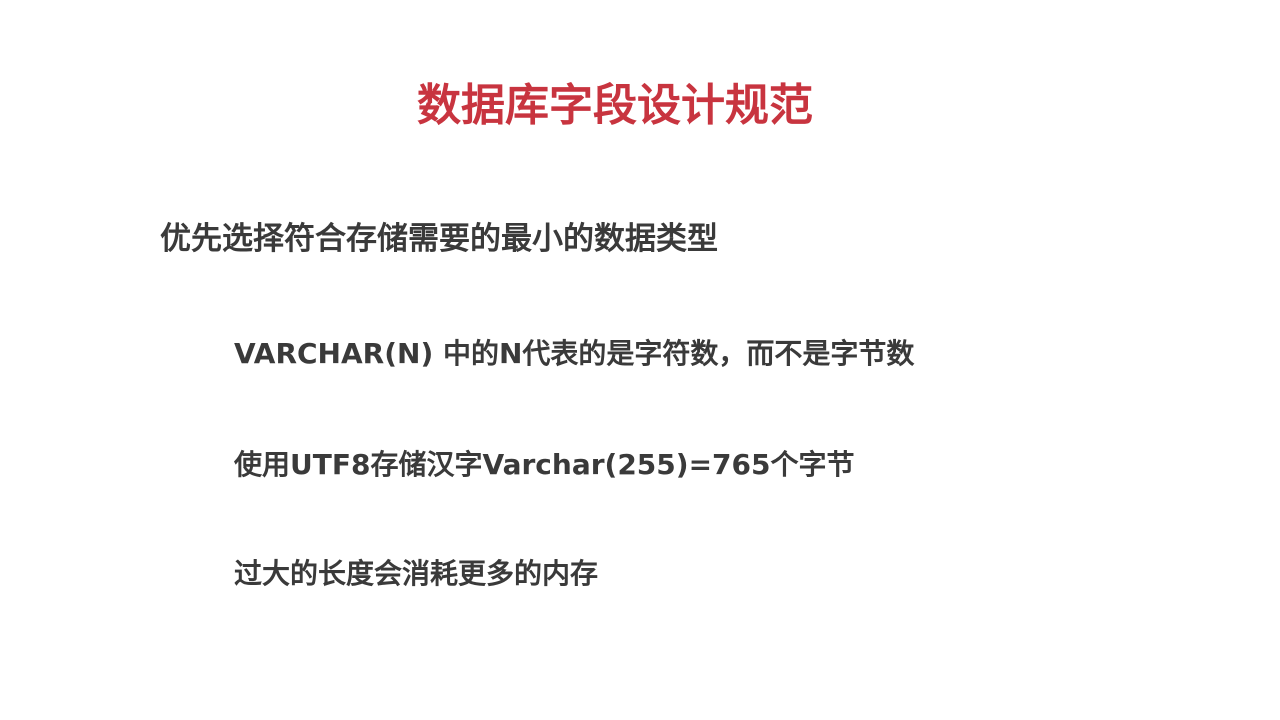  Describe the element at coordinates (439, 239) in the screenshot. I see `main-point: 优先选择符合存储需要的最小的数据类型` at that location.